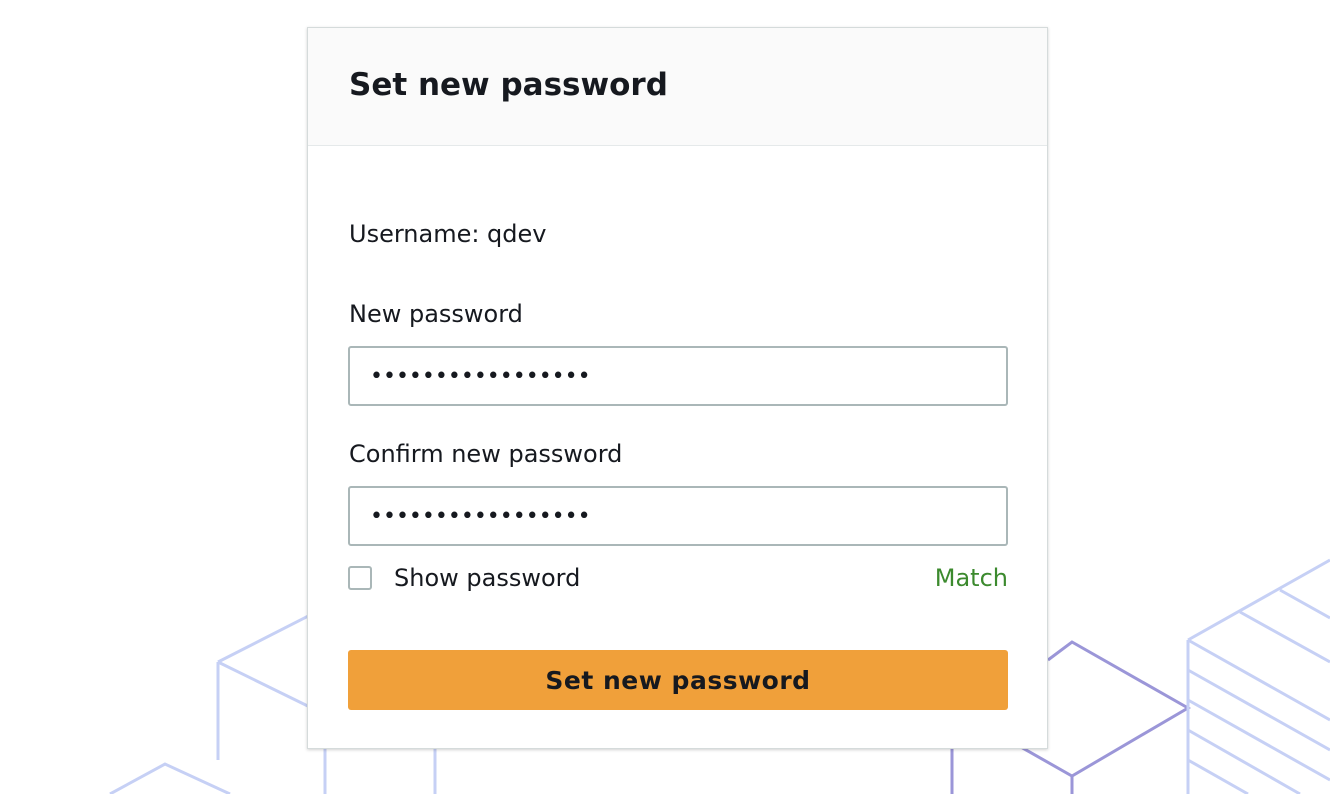  Describe the element at coordinates (486, 454) in the screenshot. I see `confirm-password-label: Confirm new password` at that location.